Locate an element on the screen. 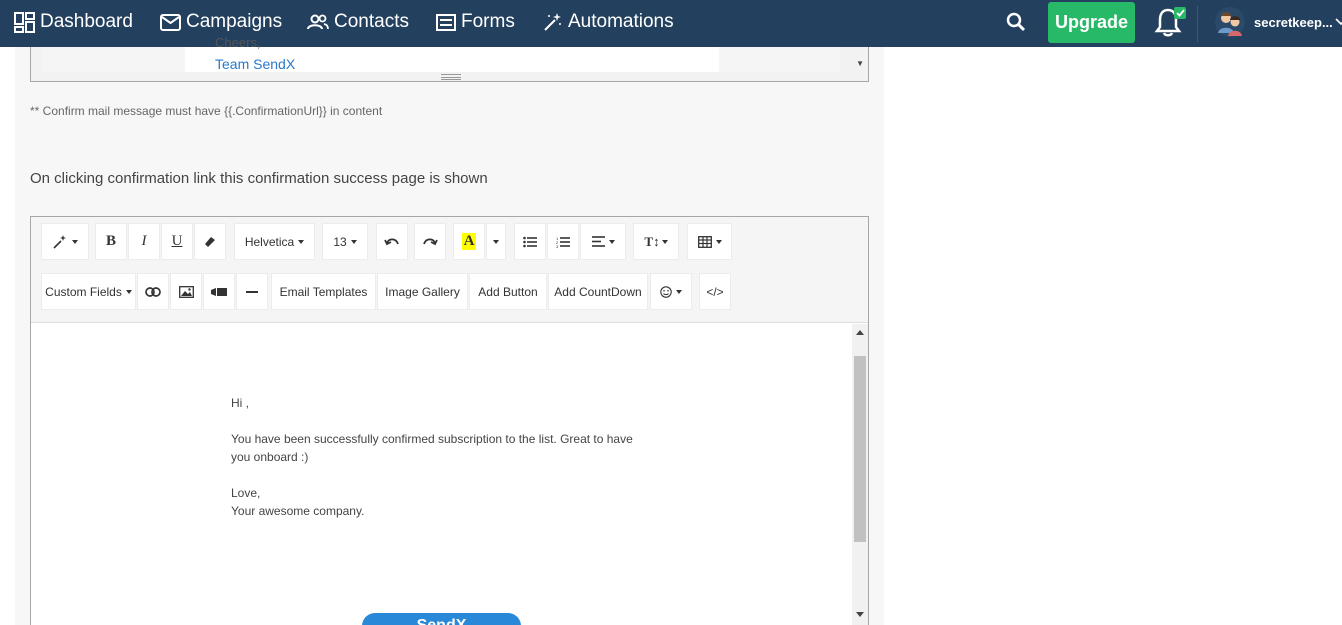 The image size is (1342, 625). image-button is located at coordinates (186, 291).